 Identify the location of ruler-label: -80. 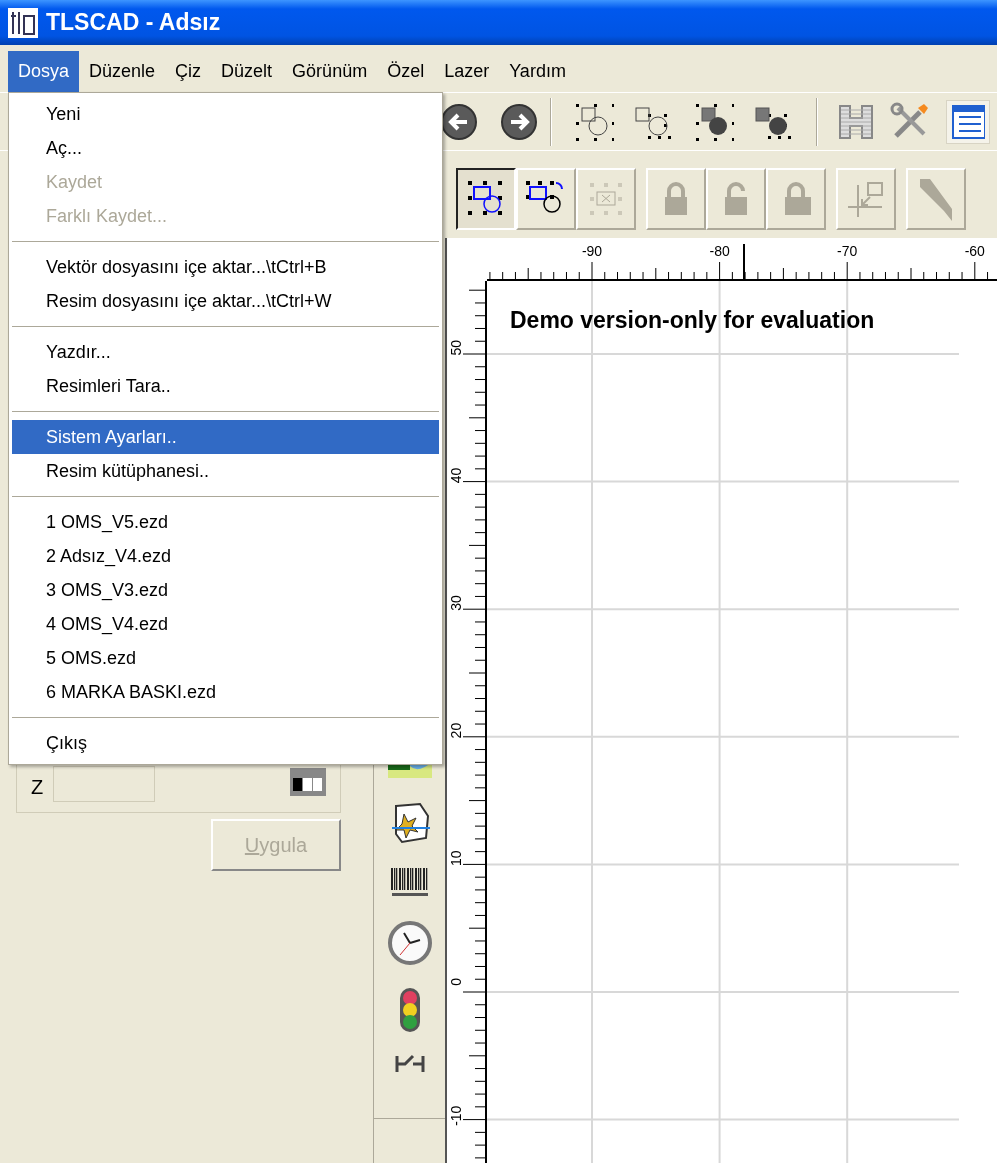
(719, 251).